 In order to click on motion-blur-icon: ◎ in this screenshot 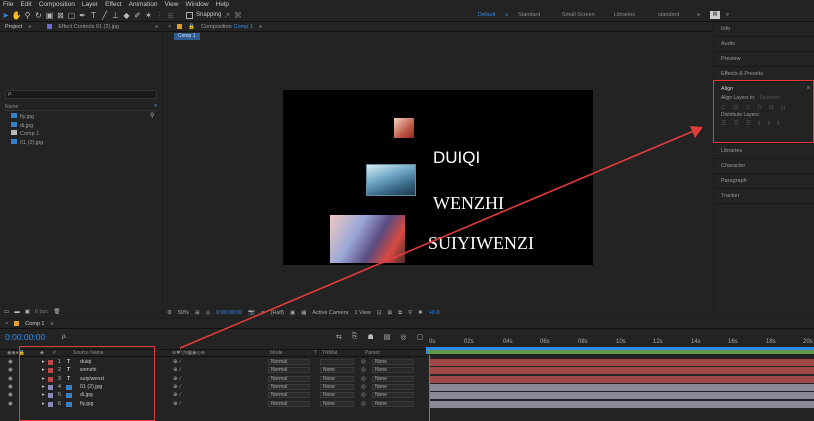, I will do `click(403, 337)`.